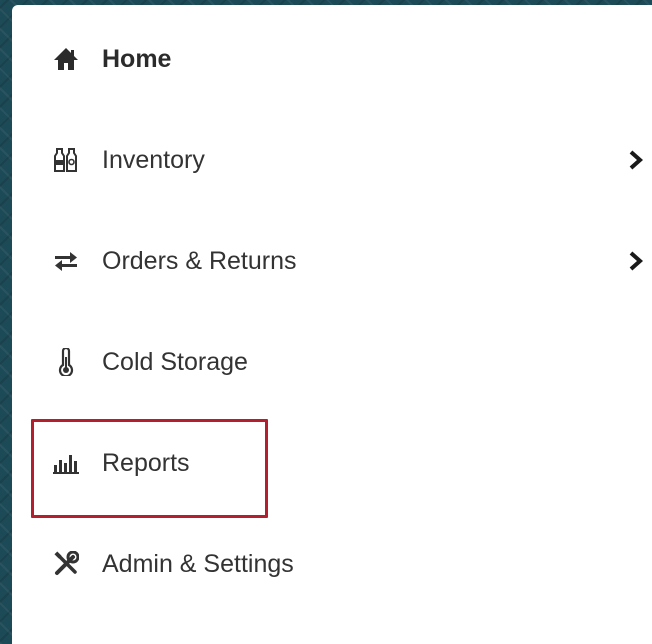  Describe the element at coordinates (66, 59) in the screenshot. I see `home-icon` at that location.